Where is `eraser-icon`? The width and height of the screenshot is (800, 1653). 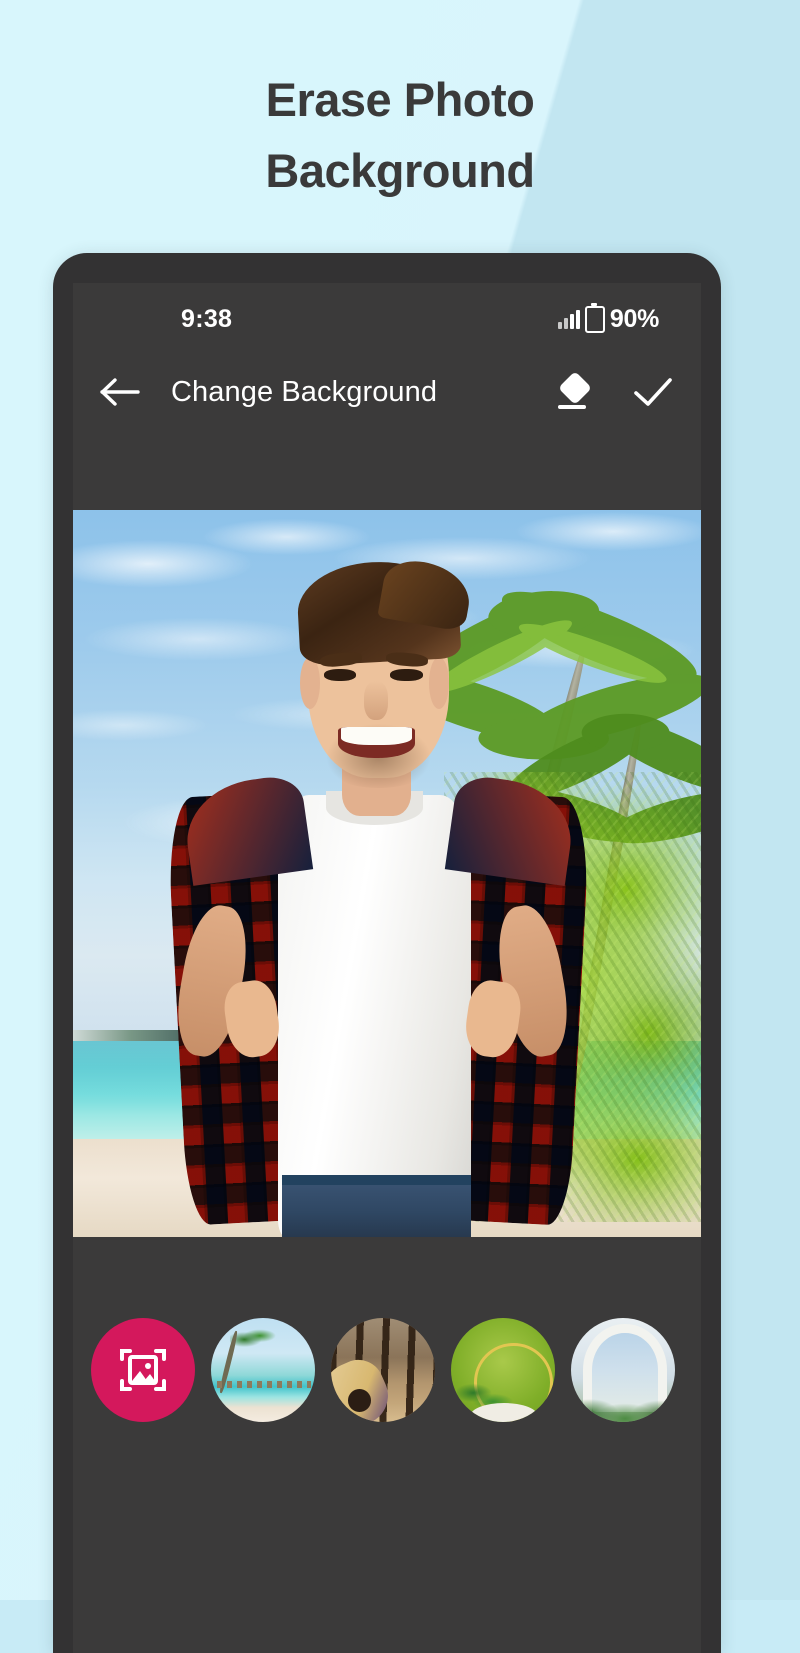
eraser-icon is located at coordinates (574, 391).